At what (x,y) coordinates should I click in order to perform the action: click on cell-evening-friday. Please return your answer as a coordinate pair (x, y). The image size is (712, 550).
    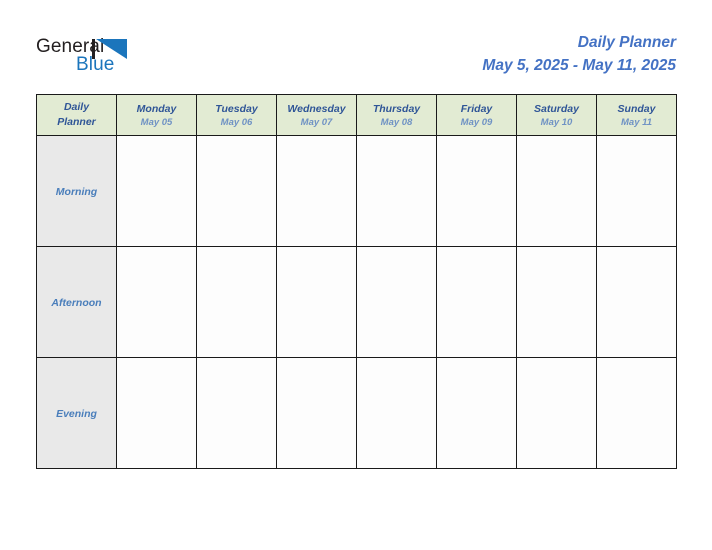
    Looking at the image, I should click on (476, 413).